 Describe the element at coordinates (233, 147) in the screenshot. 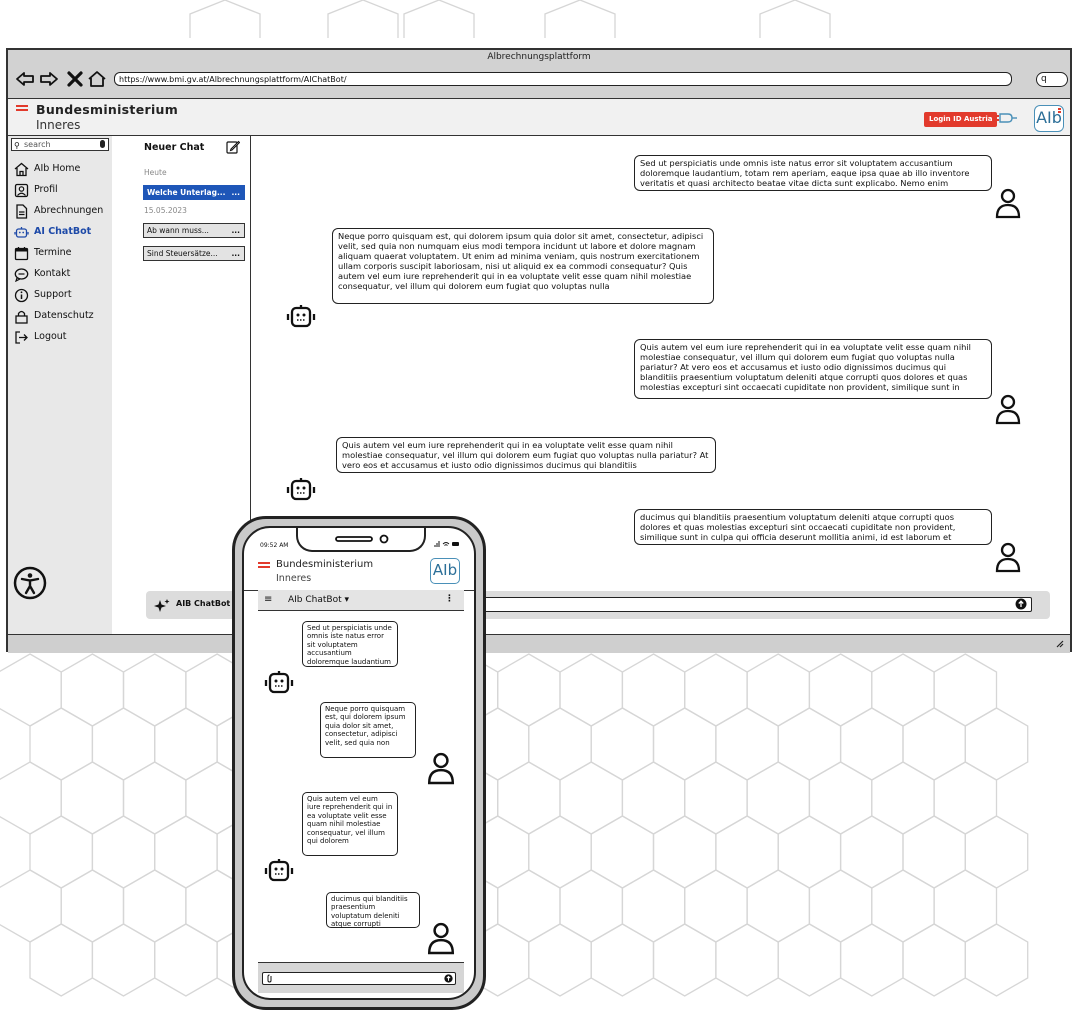

I see `edit-icon` at that location.